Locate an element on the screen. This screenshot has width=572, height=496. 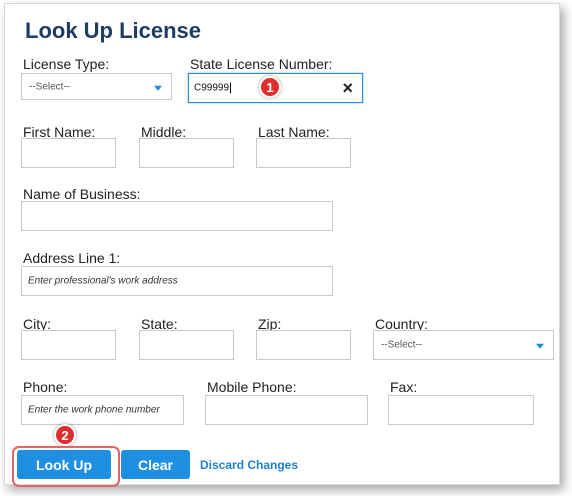
phone-input: Enter the work phone number is located at coordinates (102, 410).